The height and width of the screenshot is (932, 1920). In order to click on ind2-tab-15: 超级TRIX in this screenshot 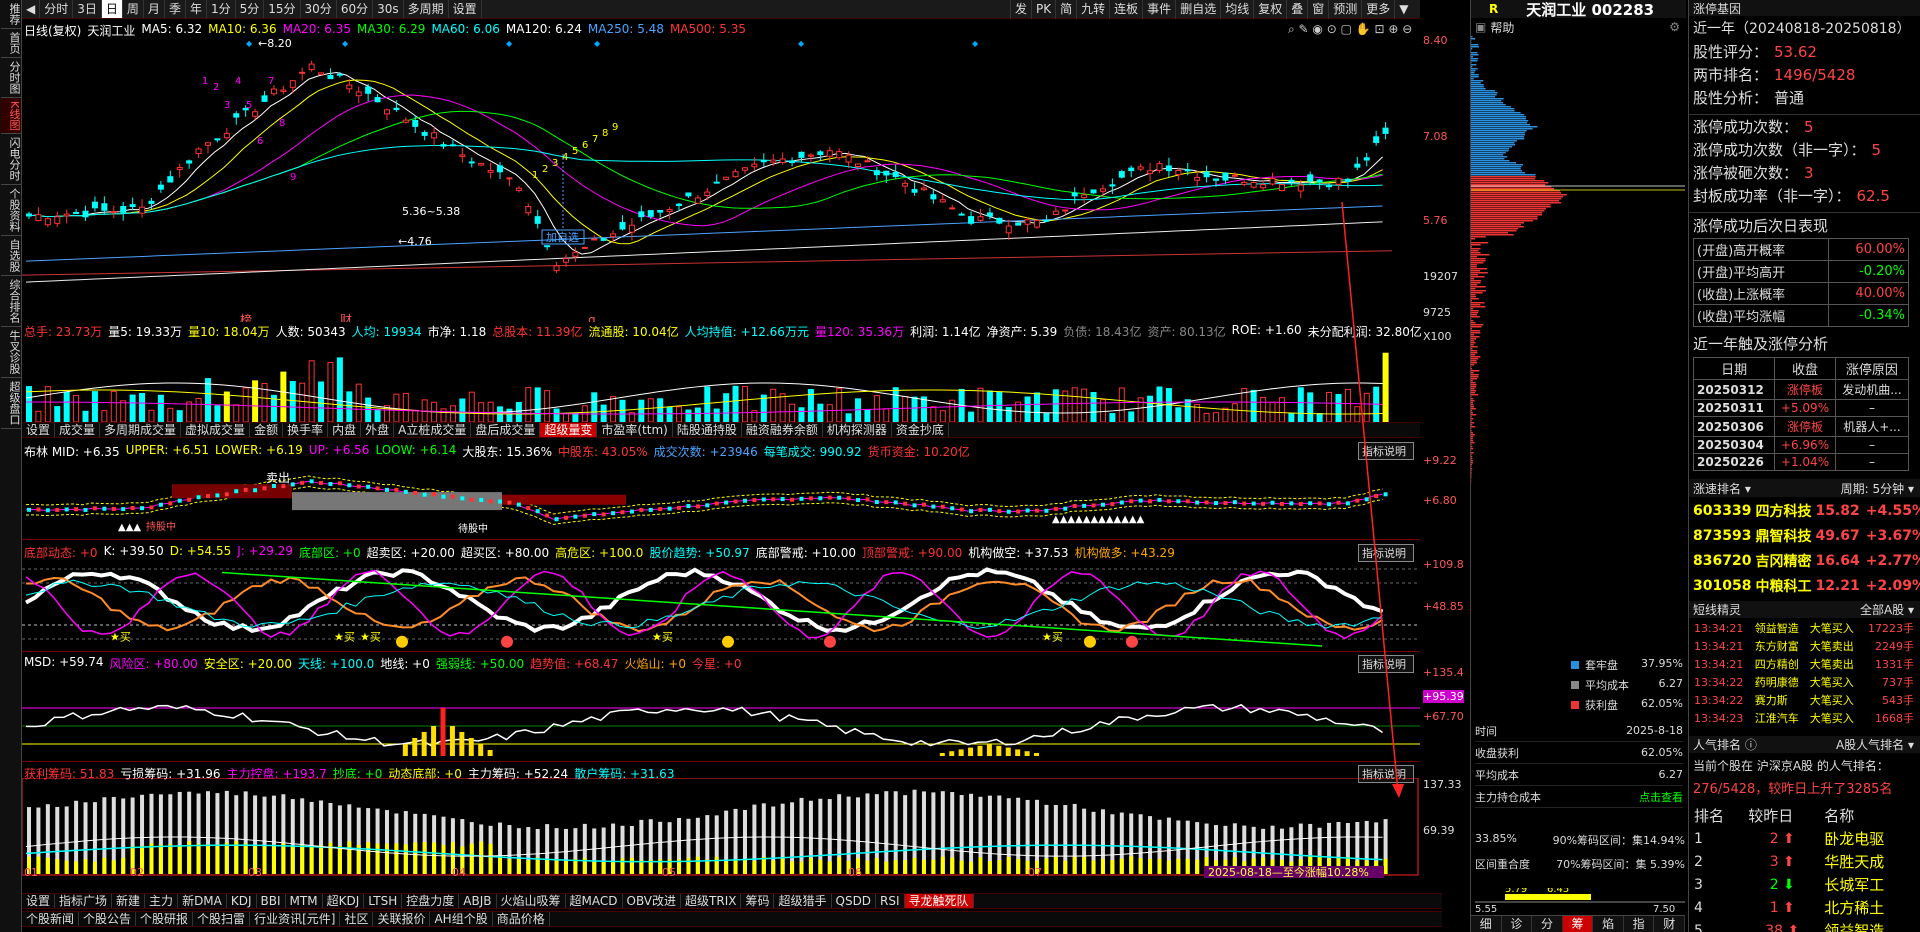, I will do `click(711, 901)`.